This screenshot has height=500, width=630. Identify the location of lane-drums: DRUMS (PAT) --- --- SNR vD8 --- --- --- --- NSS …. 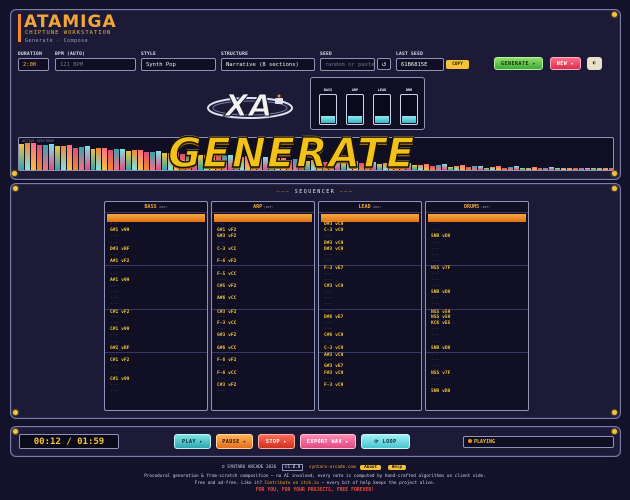
(477, 306).